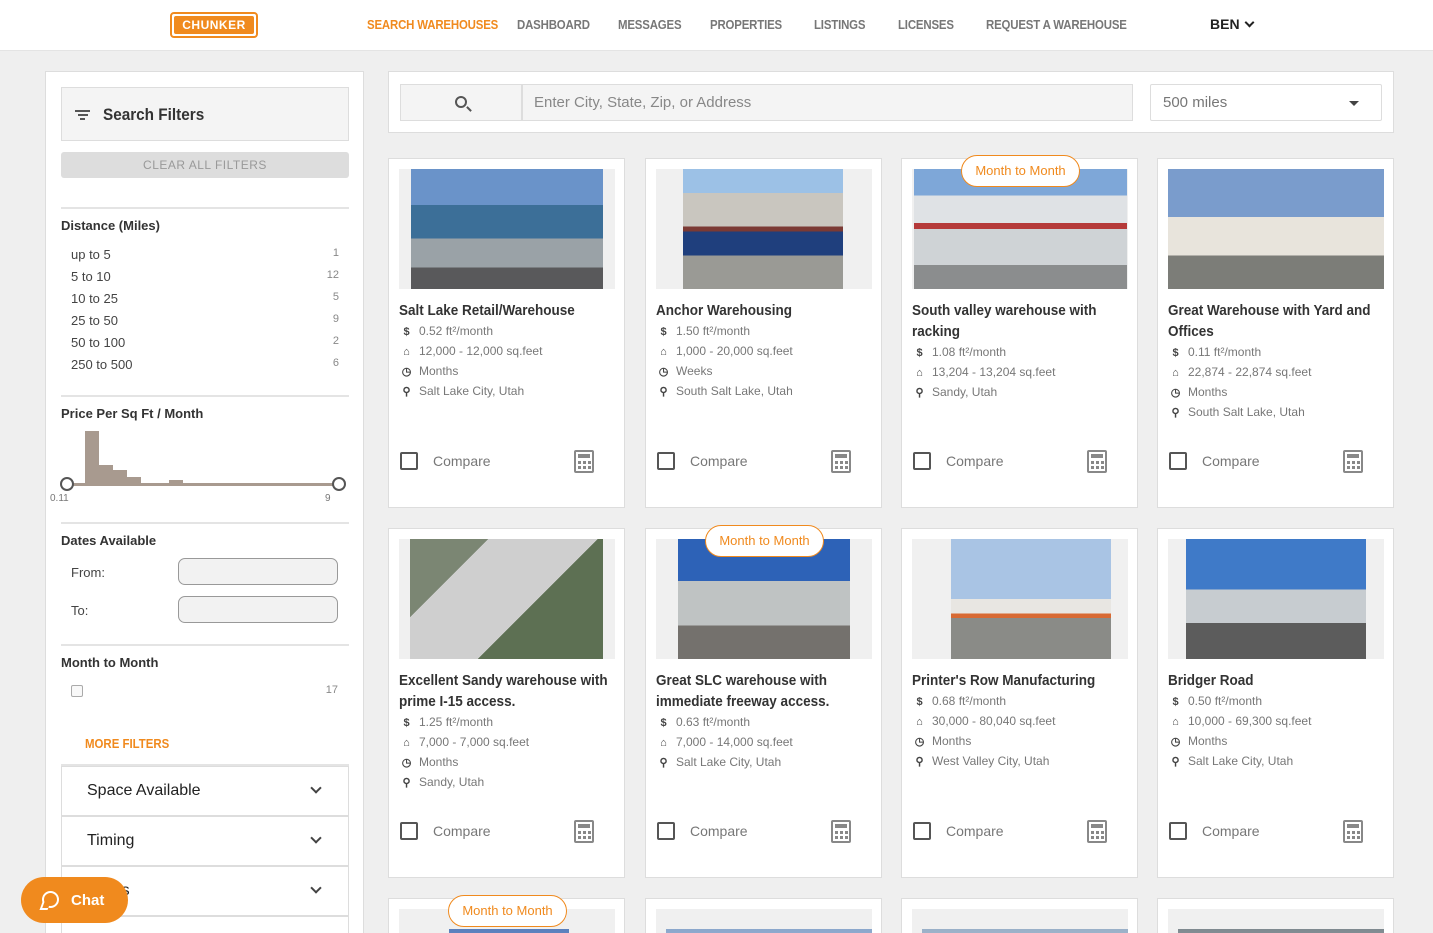  I want to click on warehouse-title: Printer's Row Manufacturing, so click(1022, 680).